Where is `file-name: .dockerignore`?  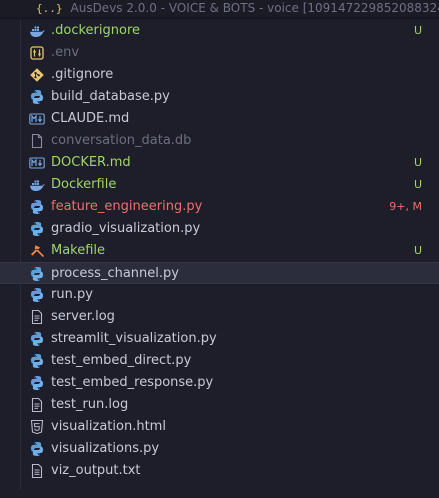 file-name: .dockerignore is located at coordinates (96, 30).